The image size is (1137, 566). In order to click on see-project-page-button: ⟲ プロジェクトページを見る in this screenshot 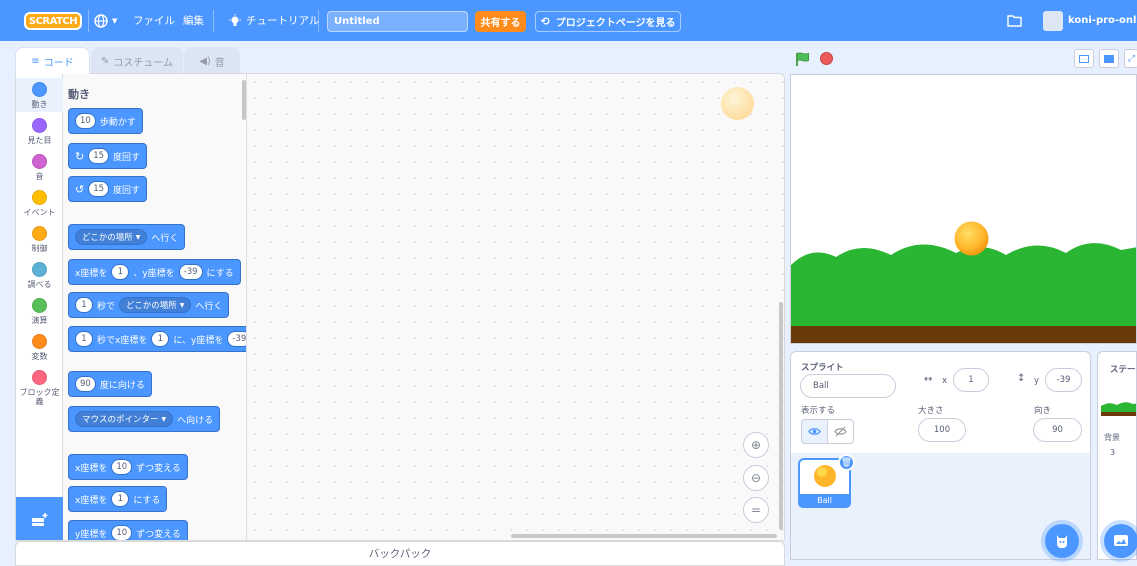, I will do `click(608, 21)`.